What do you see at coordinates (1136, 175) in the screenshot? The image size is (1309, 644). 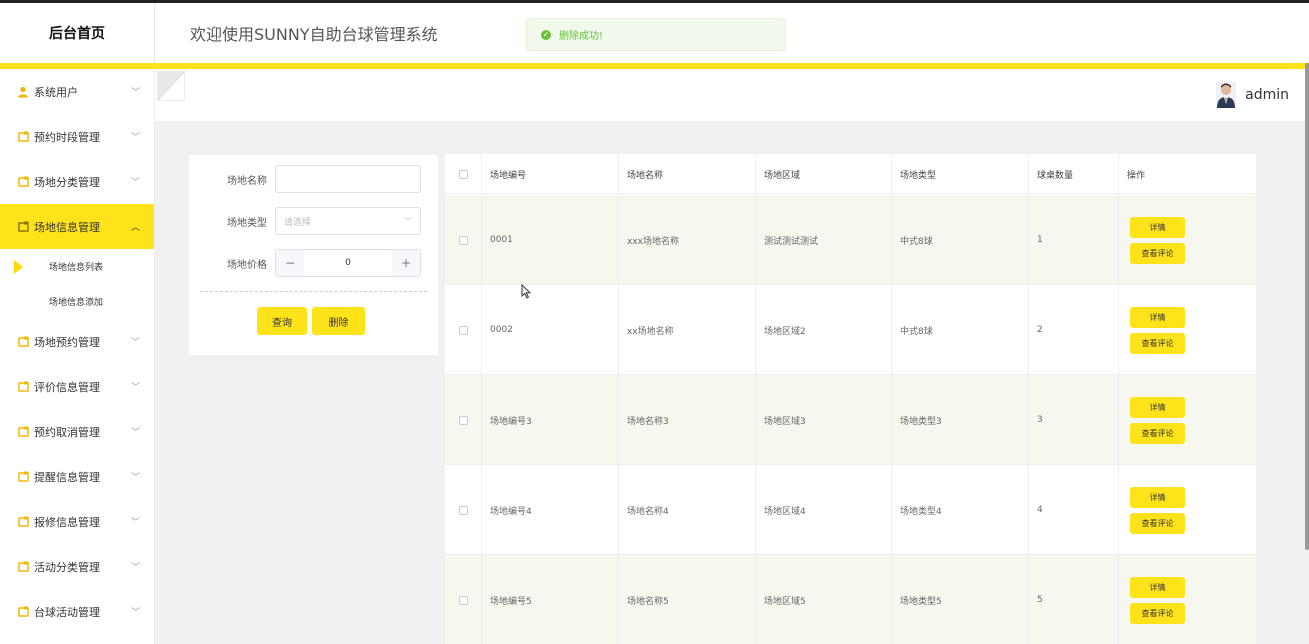 I see `column-header: 操作` at bounding box center [1136, 175].